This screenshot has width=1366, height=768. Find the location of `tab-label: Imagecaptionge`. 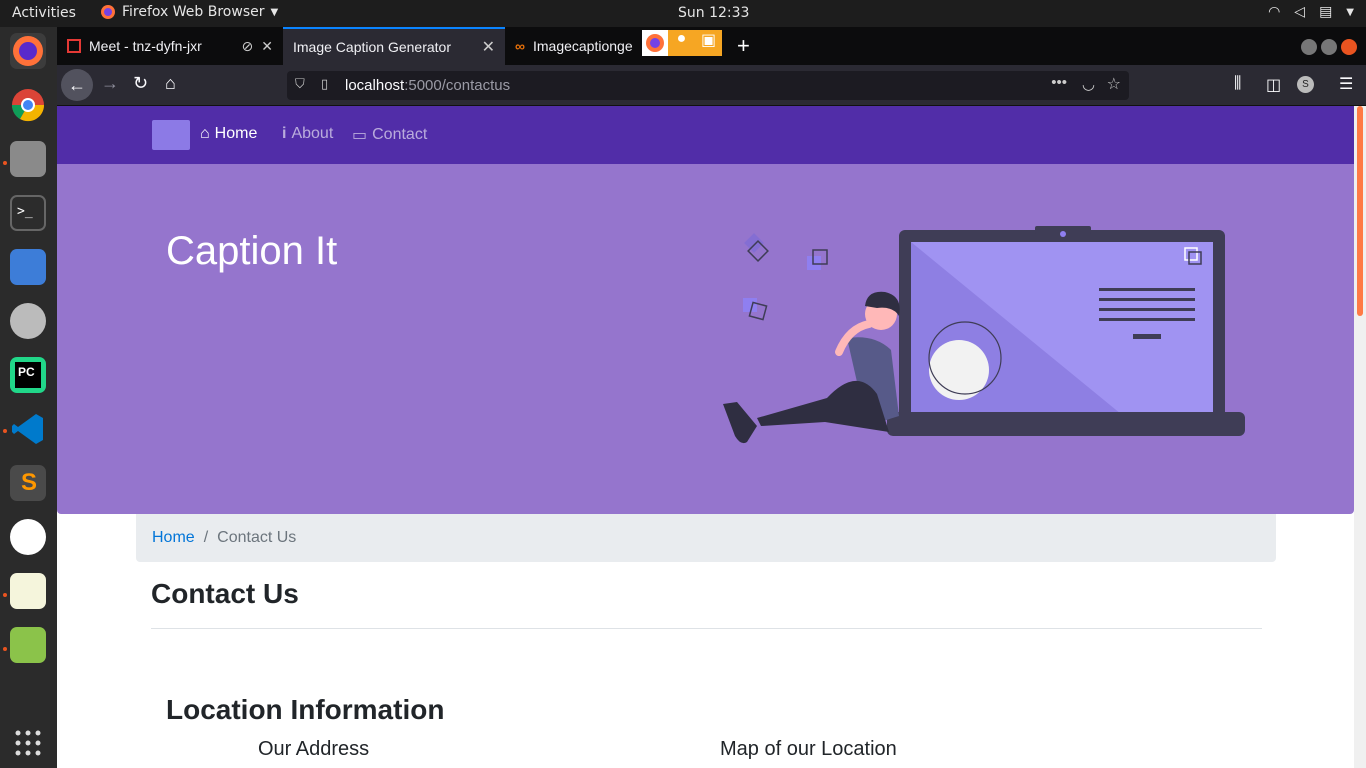

tab-label: Imagecaptionge is located at coordinates (582, 46).